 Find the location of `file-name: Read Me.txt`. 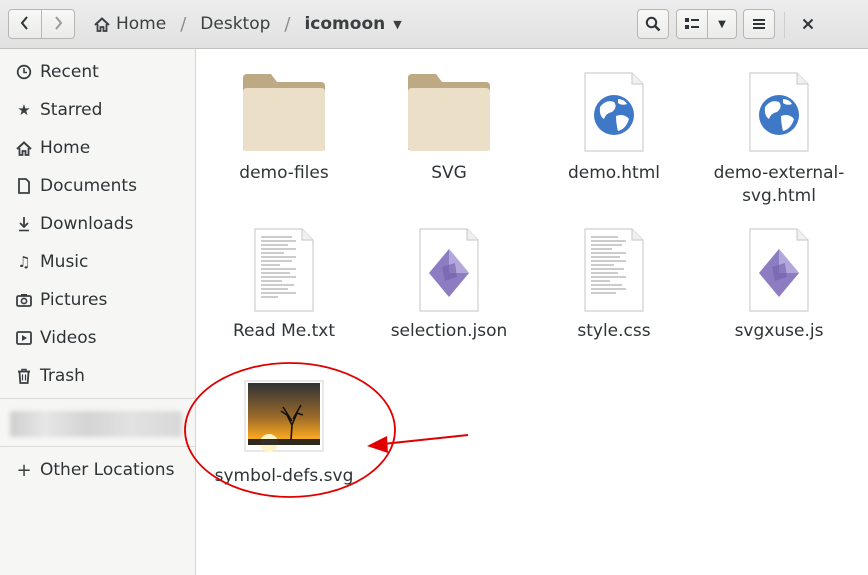

file-name: Read Me.txt is located at coordinates (284, 331).